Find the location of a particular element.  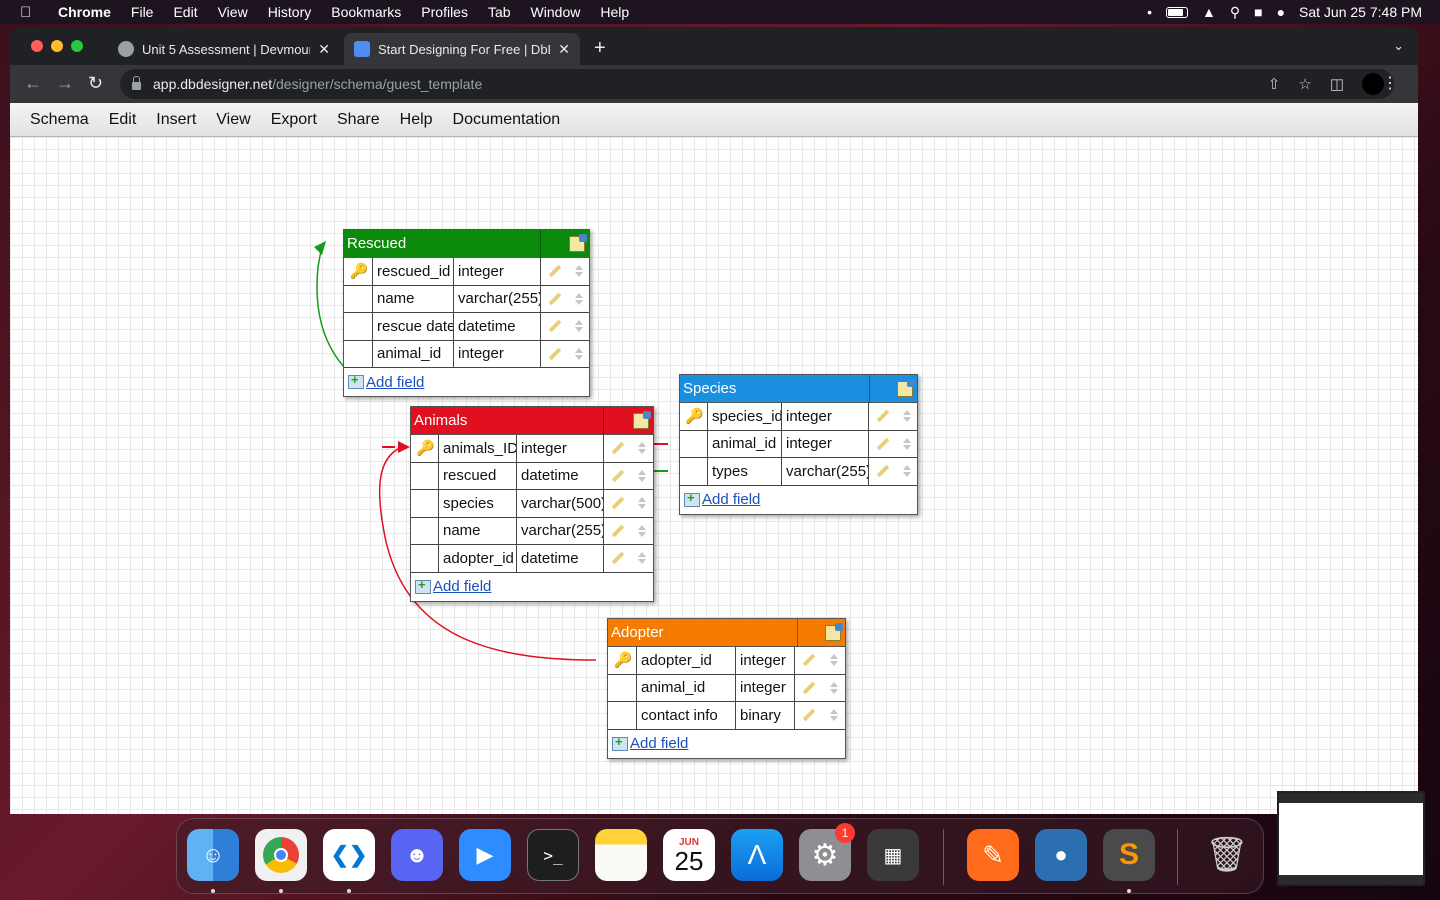

tab-search-chevron-icon: ⌄ is located at coordinates (1398, 46).